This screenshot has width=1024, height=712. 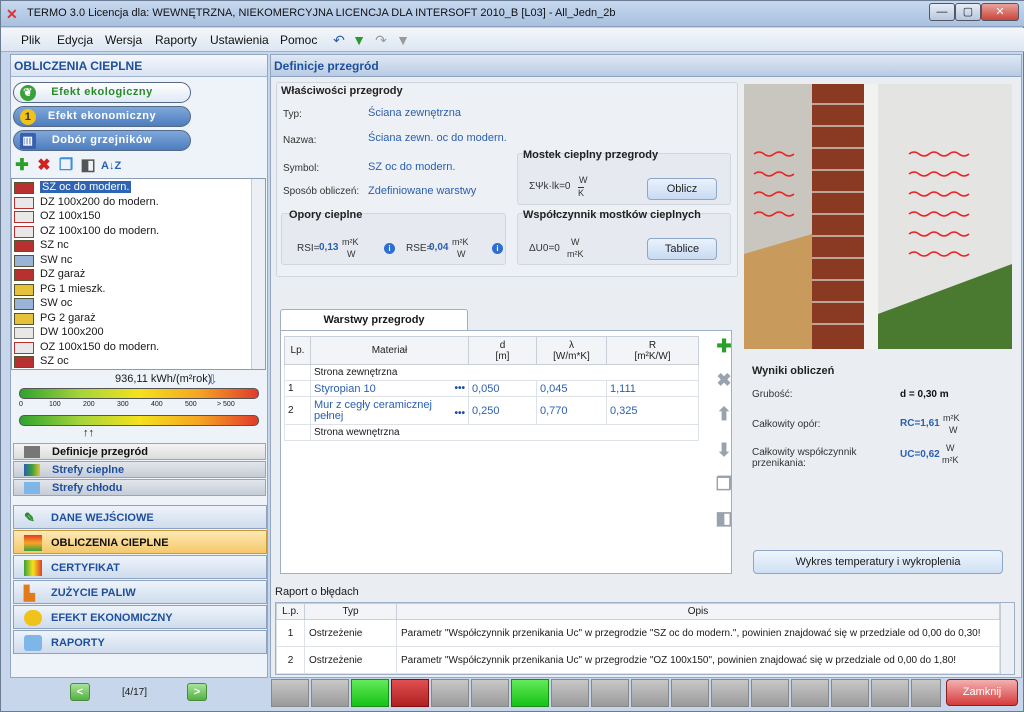 I want to click on tree-item: PG 1 mieszk., so click(x=59, y=290).